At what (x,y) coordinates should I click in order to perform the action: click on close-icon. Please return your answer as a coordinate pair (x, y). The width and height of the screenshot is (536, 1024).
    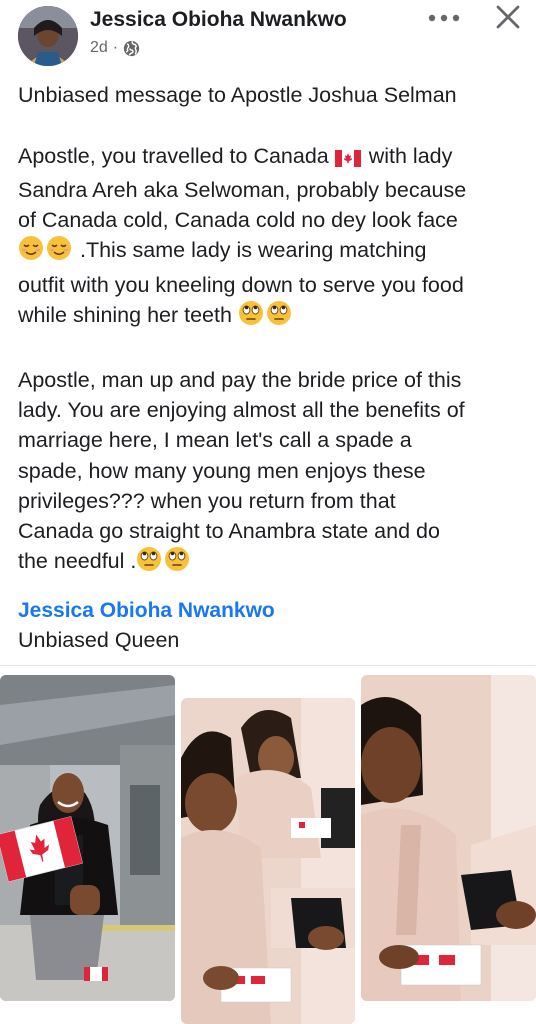
    Looking at the image, I should click on (508, 17).